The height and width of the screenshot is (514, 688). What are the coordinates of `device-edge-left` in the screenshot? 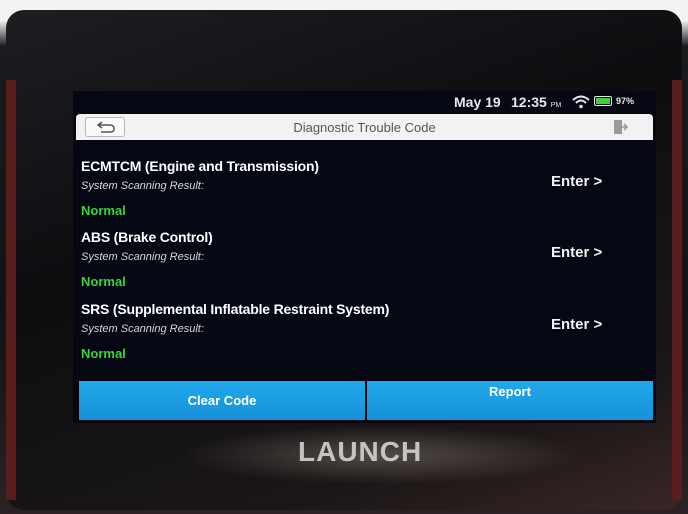 It's located at (11, 290).